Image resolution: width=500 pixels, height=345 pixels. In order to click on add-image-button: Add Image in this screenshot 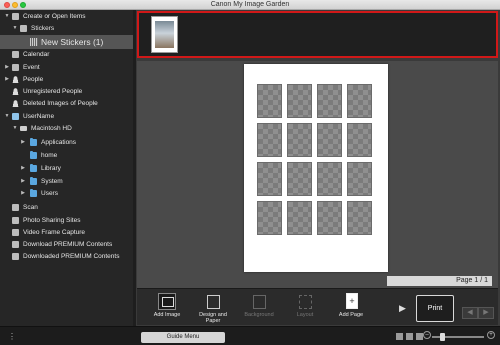, I will do `click(167, 308)`.